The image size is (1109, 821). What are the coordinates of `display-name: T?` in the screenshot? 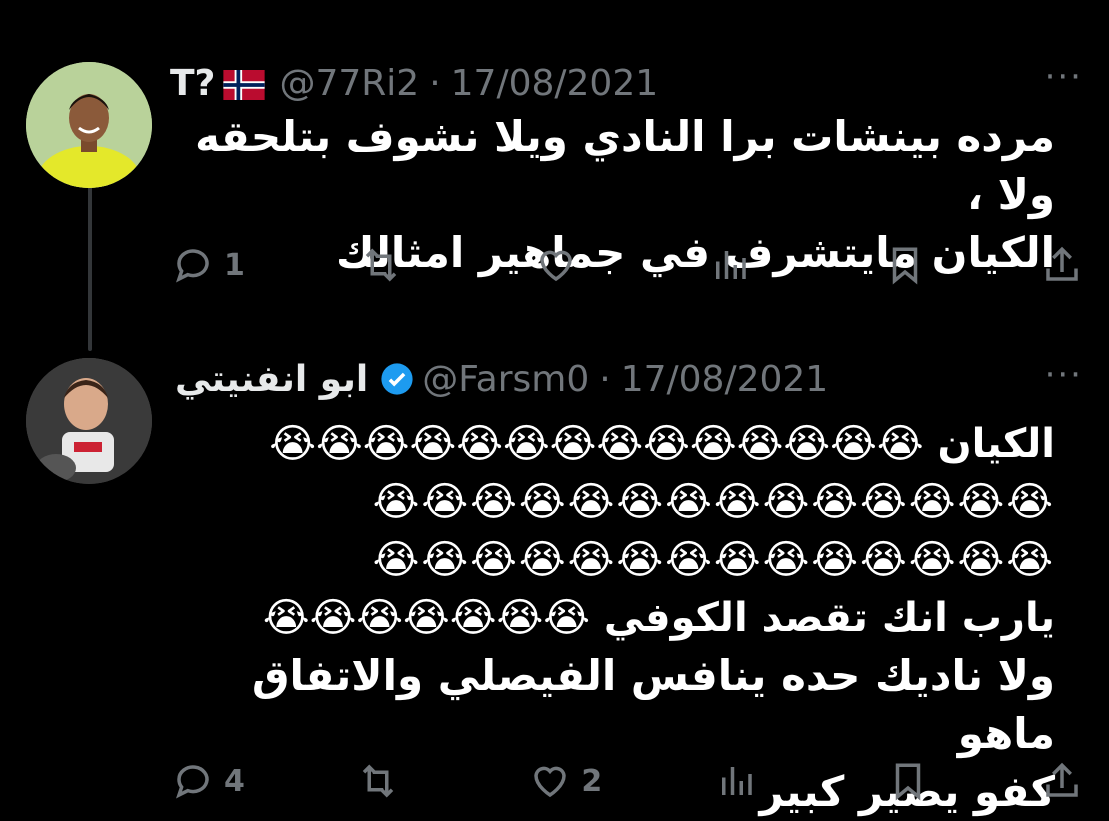 It's located at (192, 83).